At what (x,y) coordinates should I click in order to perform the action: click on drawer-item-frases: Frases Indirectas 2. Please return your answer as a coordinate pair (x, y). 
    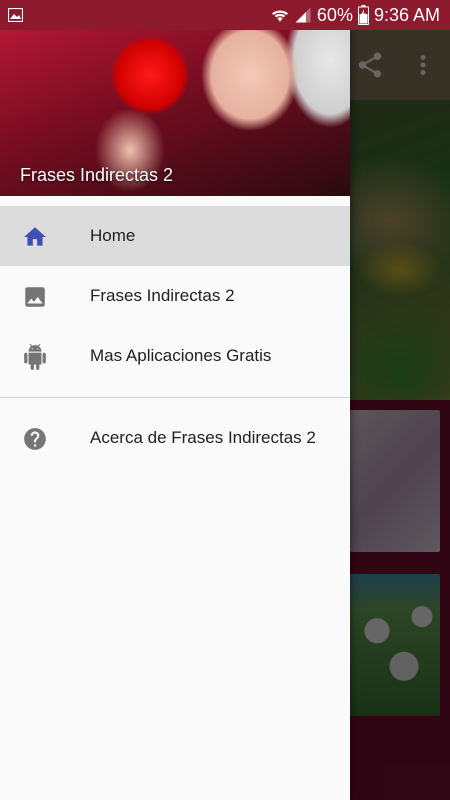
    Looking at the image, I should click on (175, 296).